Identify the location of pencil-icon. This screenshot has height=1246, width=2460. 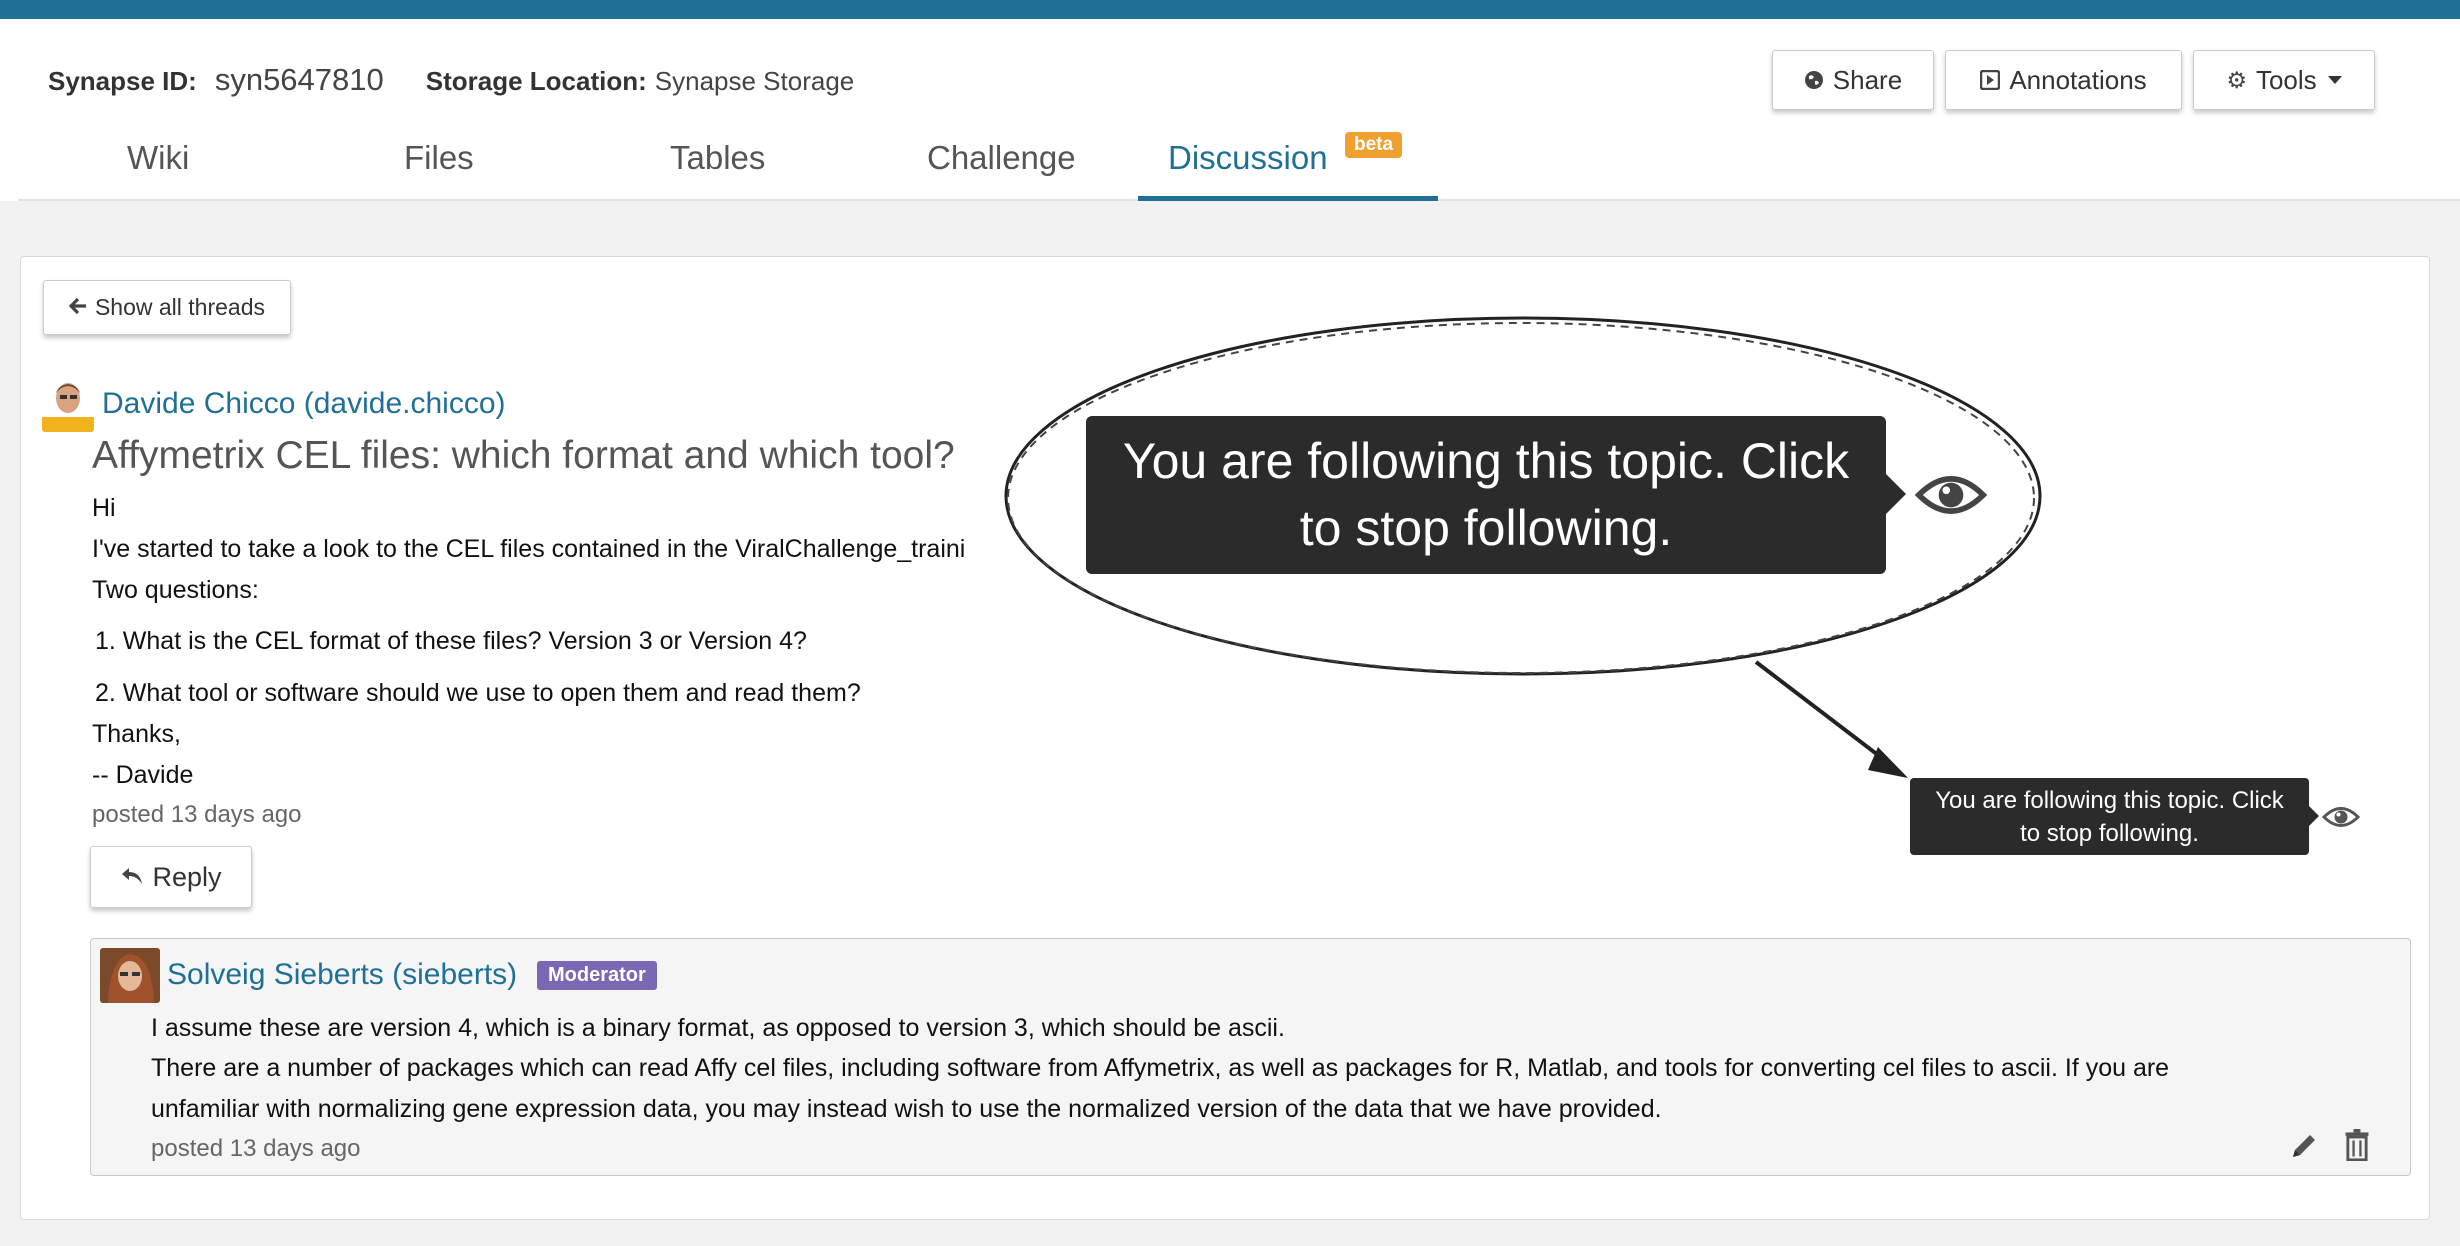
(2304, 1146).